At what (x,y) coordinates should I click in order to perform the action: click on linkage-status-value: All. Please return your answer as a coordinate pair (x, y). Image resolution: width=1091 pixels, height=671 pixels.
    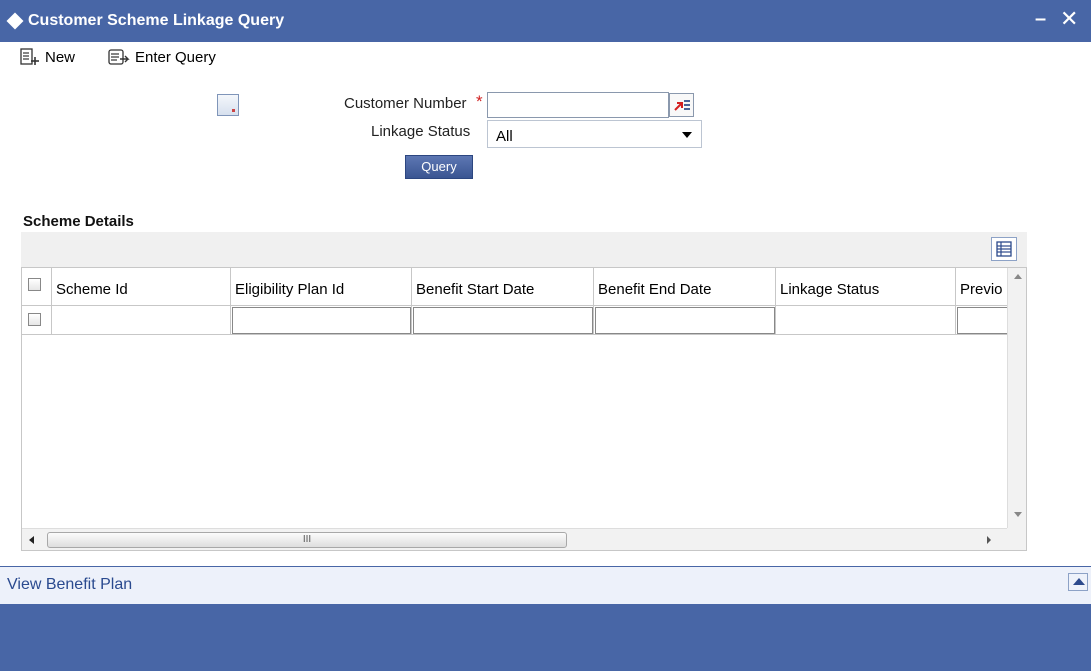
    Looking at the image, I should click on (504, 136).